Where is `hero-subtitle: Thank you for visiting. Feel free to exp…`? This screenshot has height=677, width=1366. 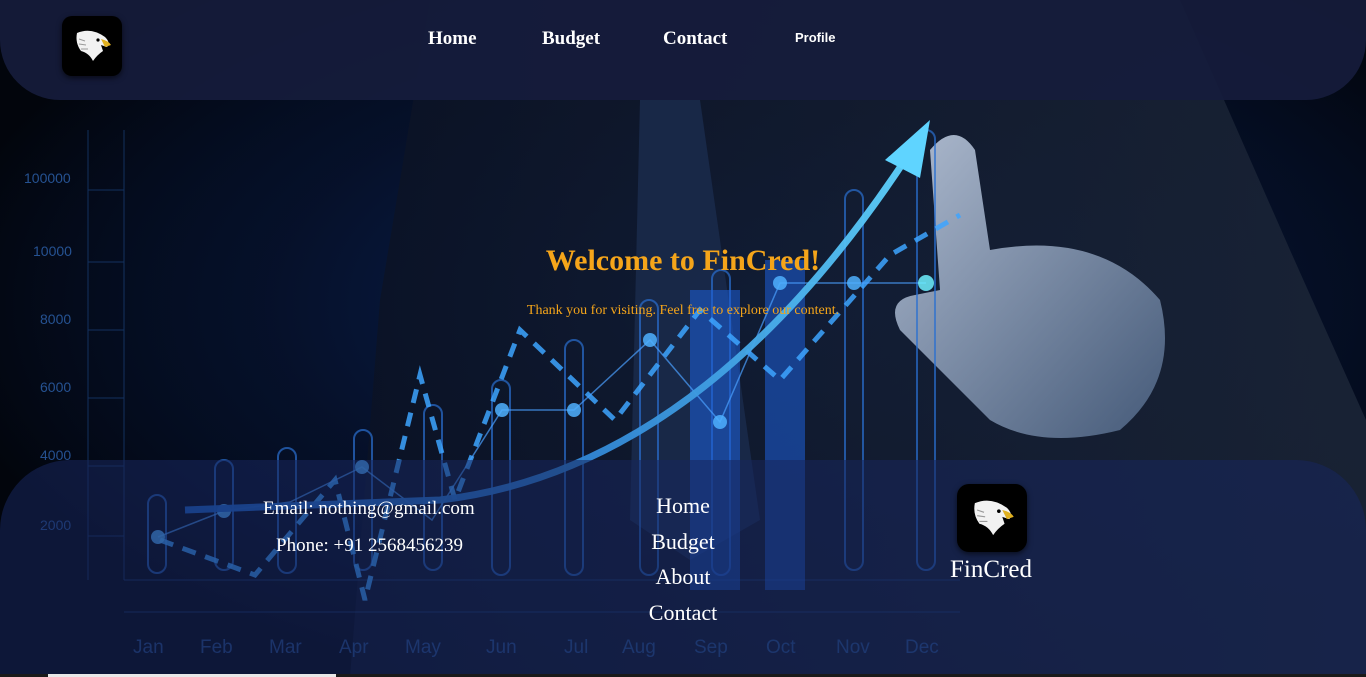 hero-subtitle: Thank you for visiting. Feel free to exp… is located at coordinates (683, 310).